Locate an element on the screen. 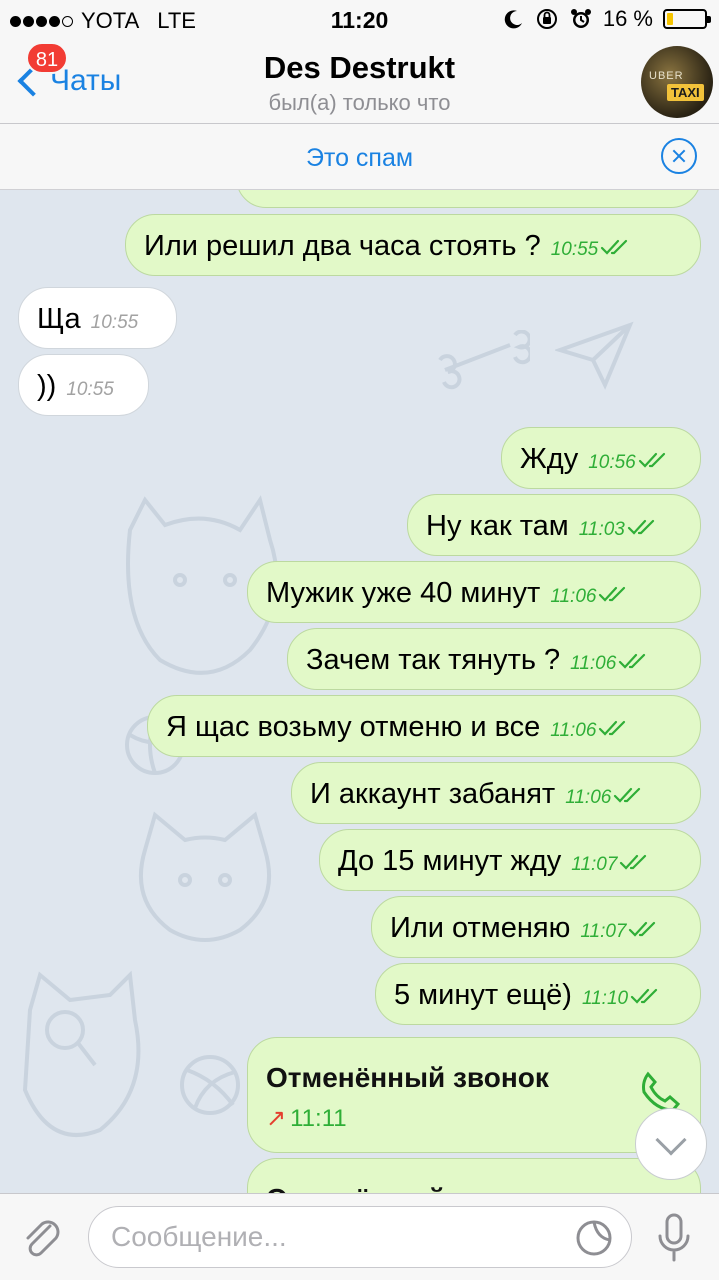 The height and width of the screenshot is (1280, 719). contact-name: Des Destrukt is located at coordinates (359, 67).